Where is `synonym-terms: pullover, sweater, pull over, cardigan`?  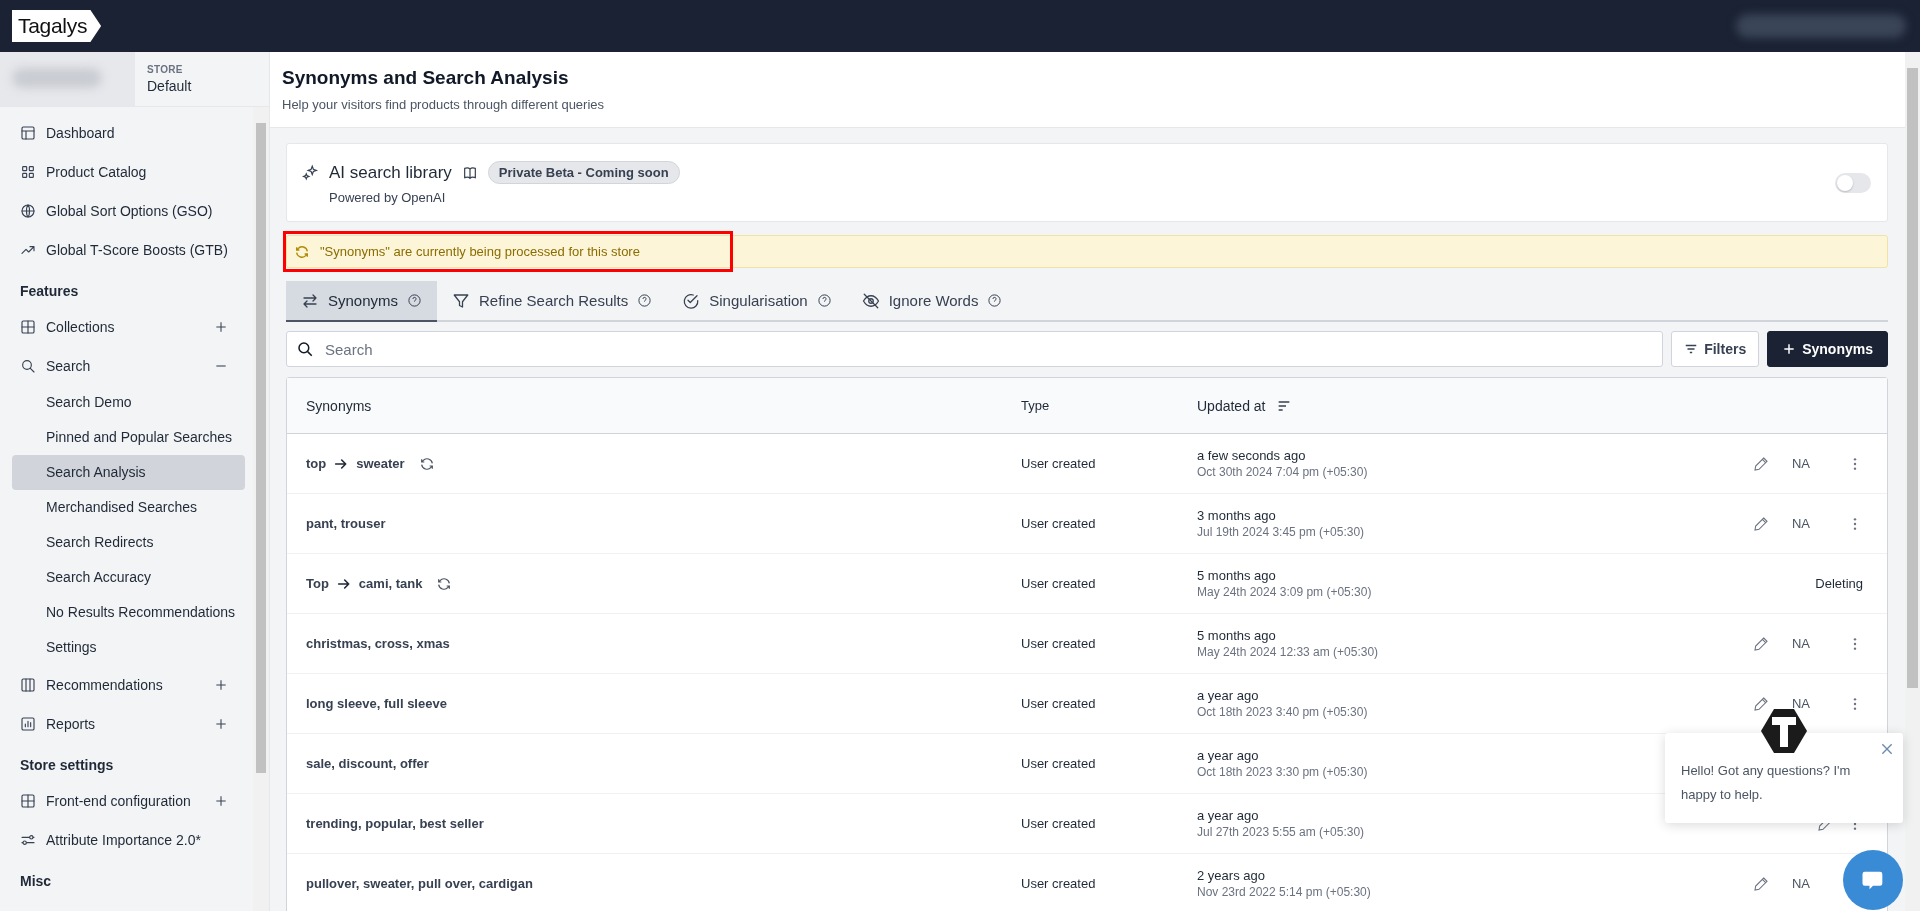
synonym-terms: pullover, sweater, pull over, cardigan is located at coordinates (419, 883).